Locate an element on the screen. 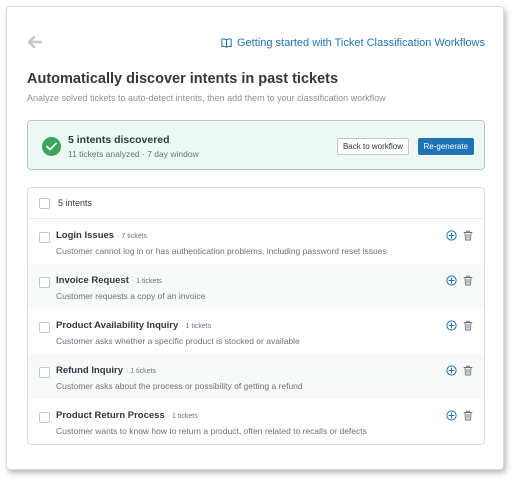 The width and height of the screenshot is (522, 490). back-arrow-button is located at coordinates (35, 42).